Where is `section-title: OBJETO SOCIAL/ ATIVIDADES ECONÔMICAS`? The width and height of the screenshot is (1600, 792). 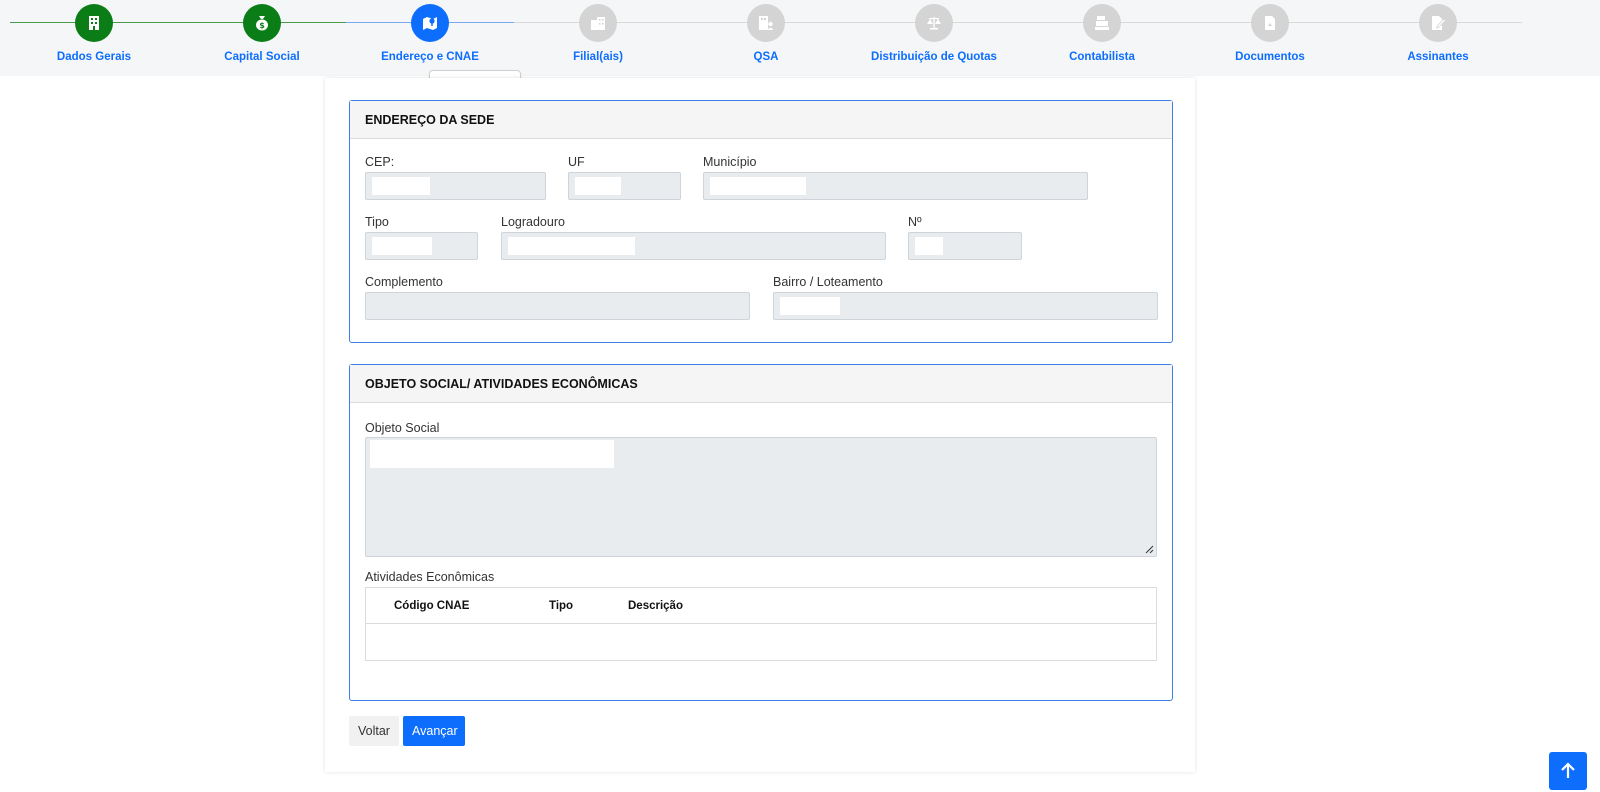
section-title: OBJETO SOCIAL/ ATIVIDADES ECONÔMICAS is located at coordinates (761, 384).